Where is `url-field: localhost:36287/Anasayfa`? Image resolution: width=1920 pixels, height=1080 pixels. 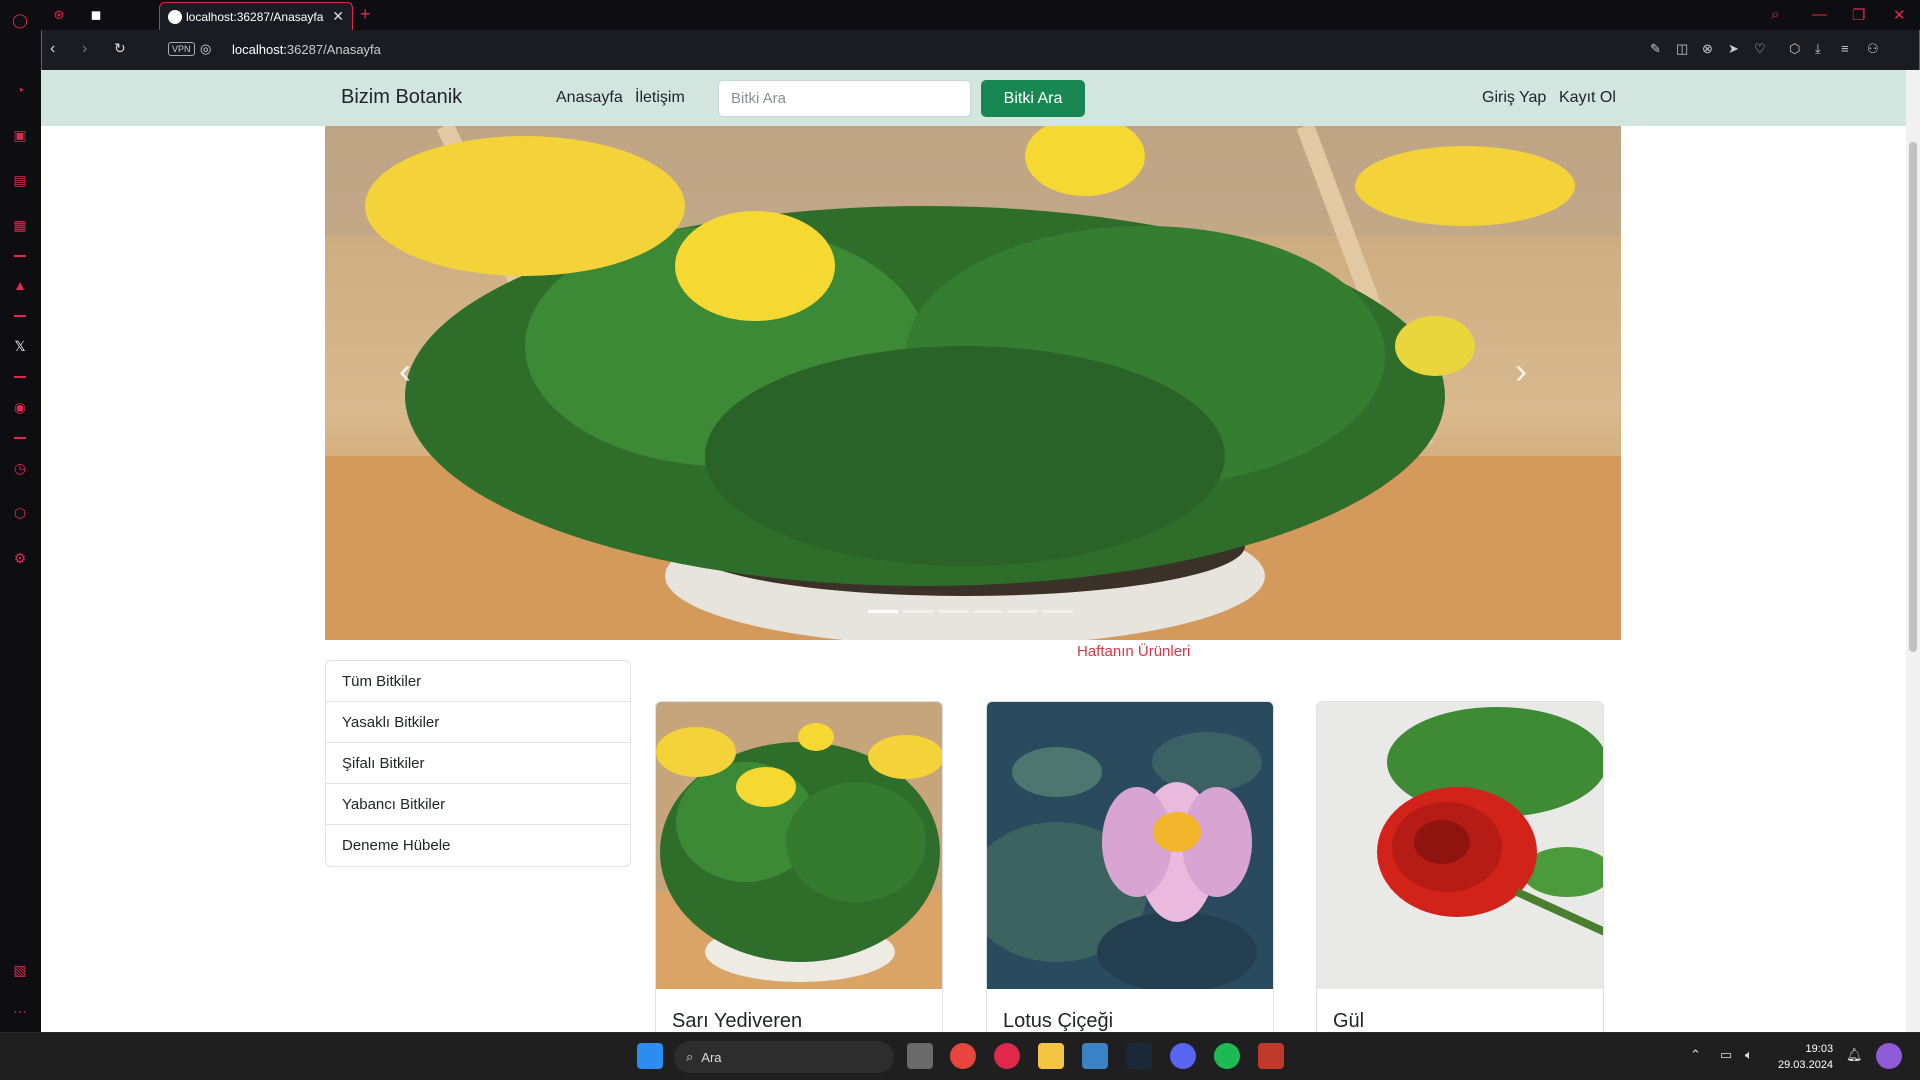 url-field: localhost:36287/Anasayfa is located at coordinates (306, 49).